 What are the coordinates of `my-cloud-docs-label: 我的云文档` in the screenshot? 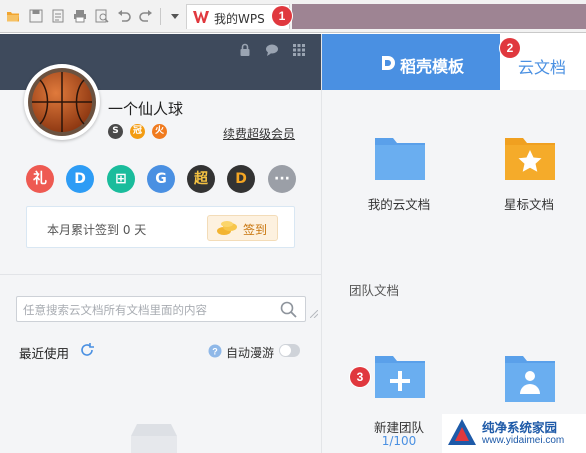 It's located at (399, 204).